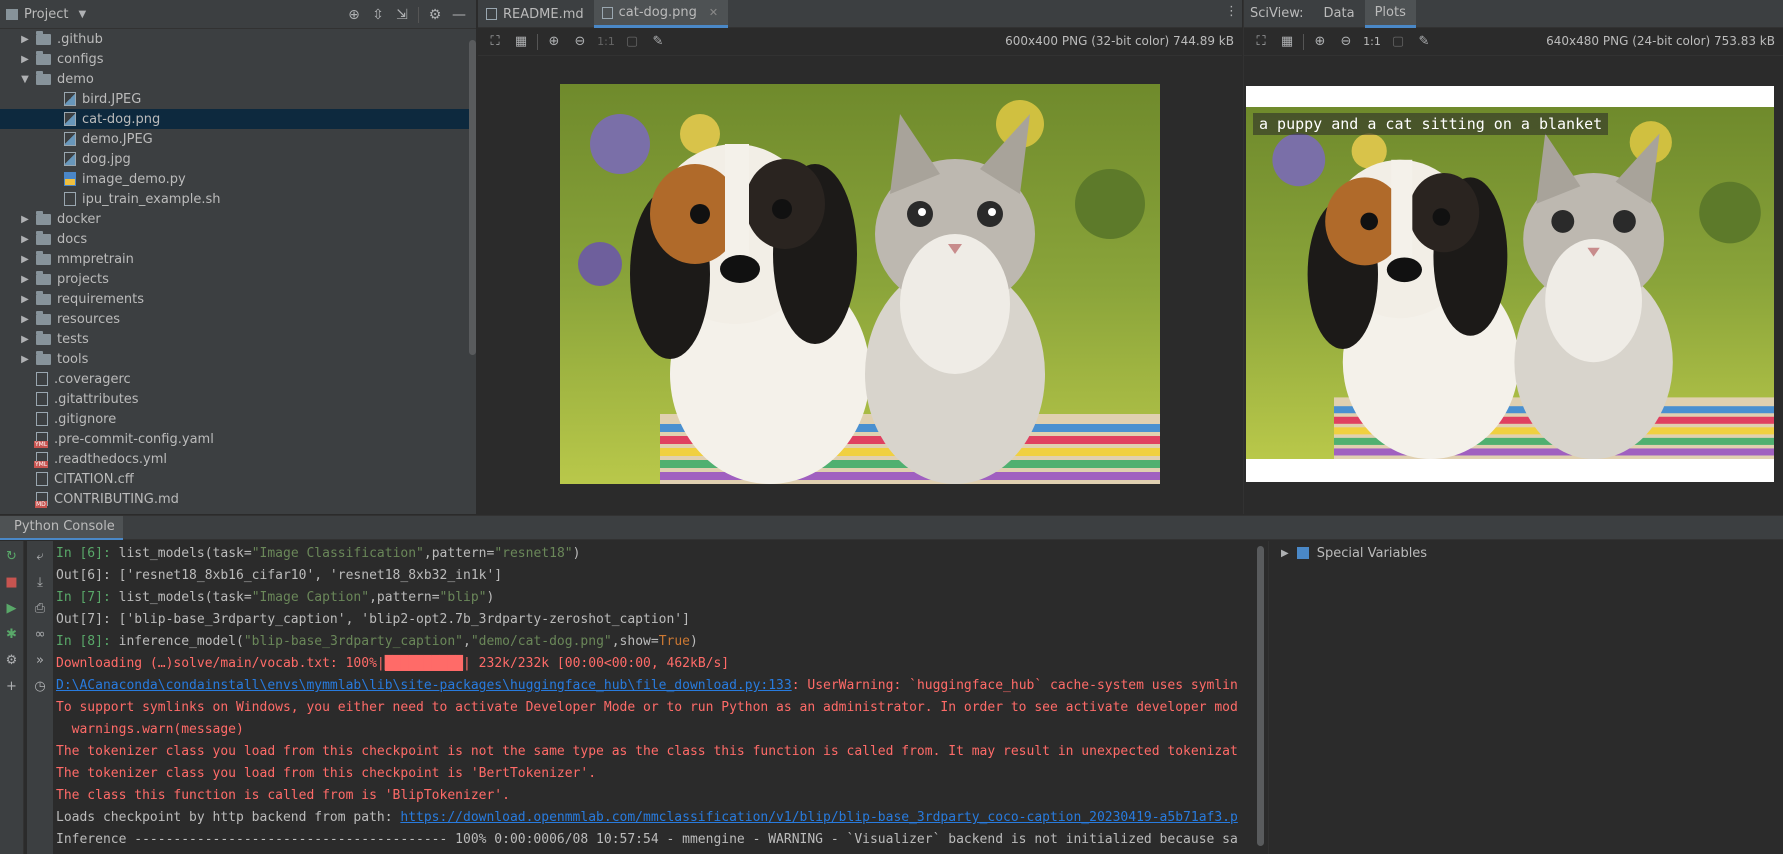 This screenshot has height=854, width=1783. Describe the element at coordinates (402, 15) in the screenshot. I see `collapse-all-icon: ⇲` at that location.